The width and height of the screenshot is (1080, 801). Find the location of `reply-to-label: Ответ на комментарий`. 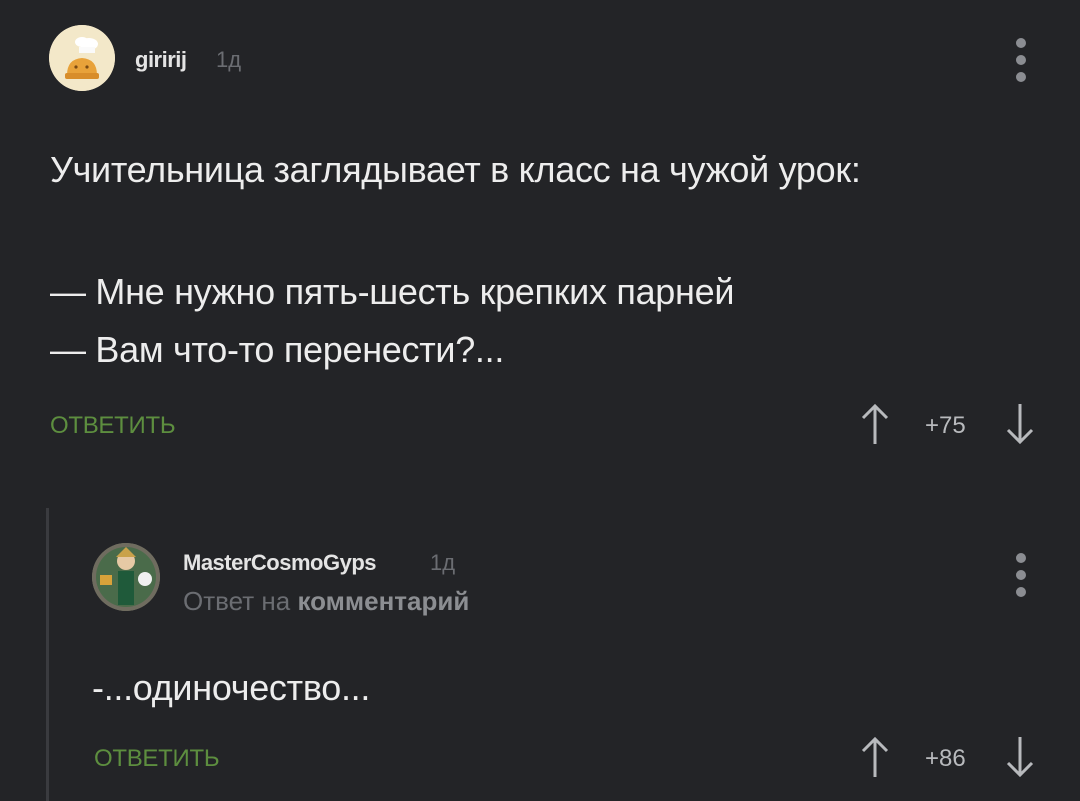

reply-to-label: Ответ на комментарий is located at coordinates (326, 601).